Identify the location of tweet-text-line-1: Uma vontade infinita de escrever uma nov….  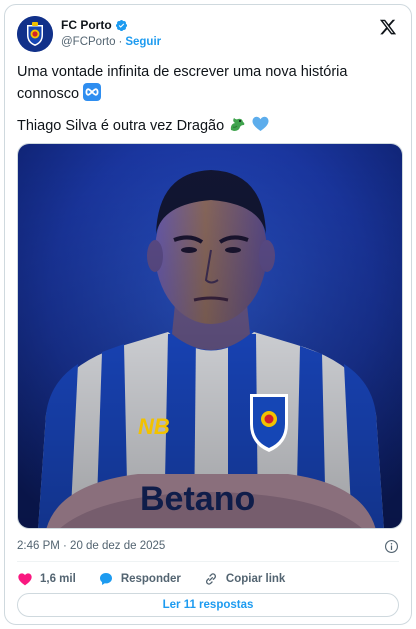
(182, 83).